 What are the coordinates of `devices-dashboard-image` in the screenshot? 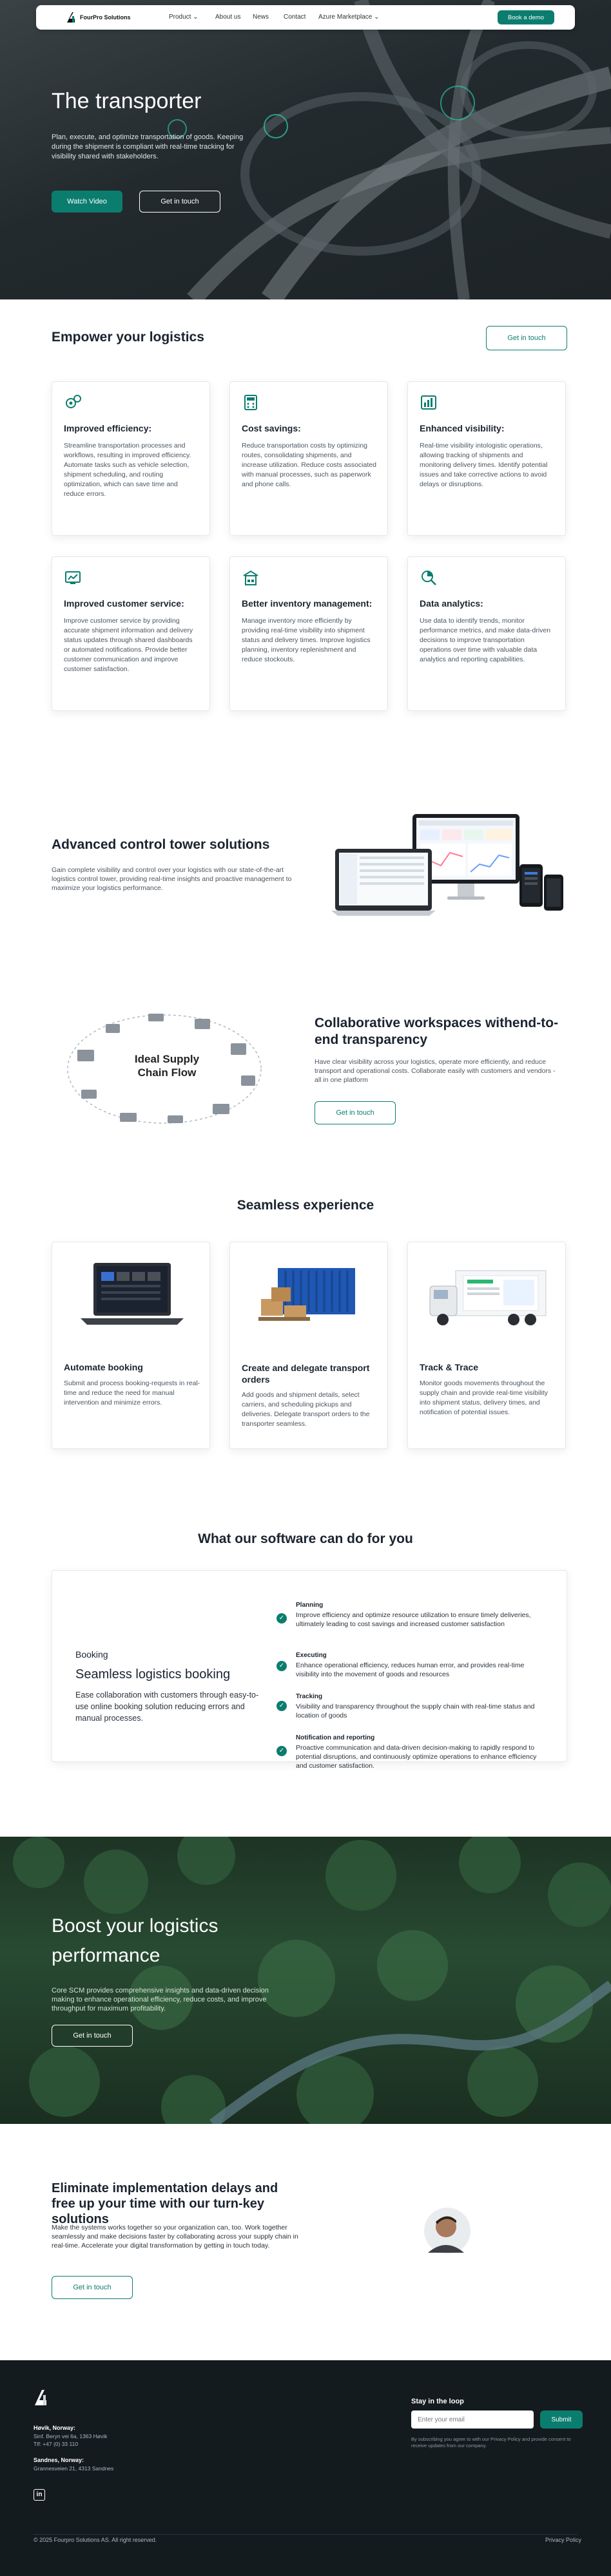 It's located at (447, 865).